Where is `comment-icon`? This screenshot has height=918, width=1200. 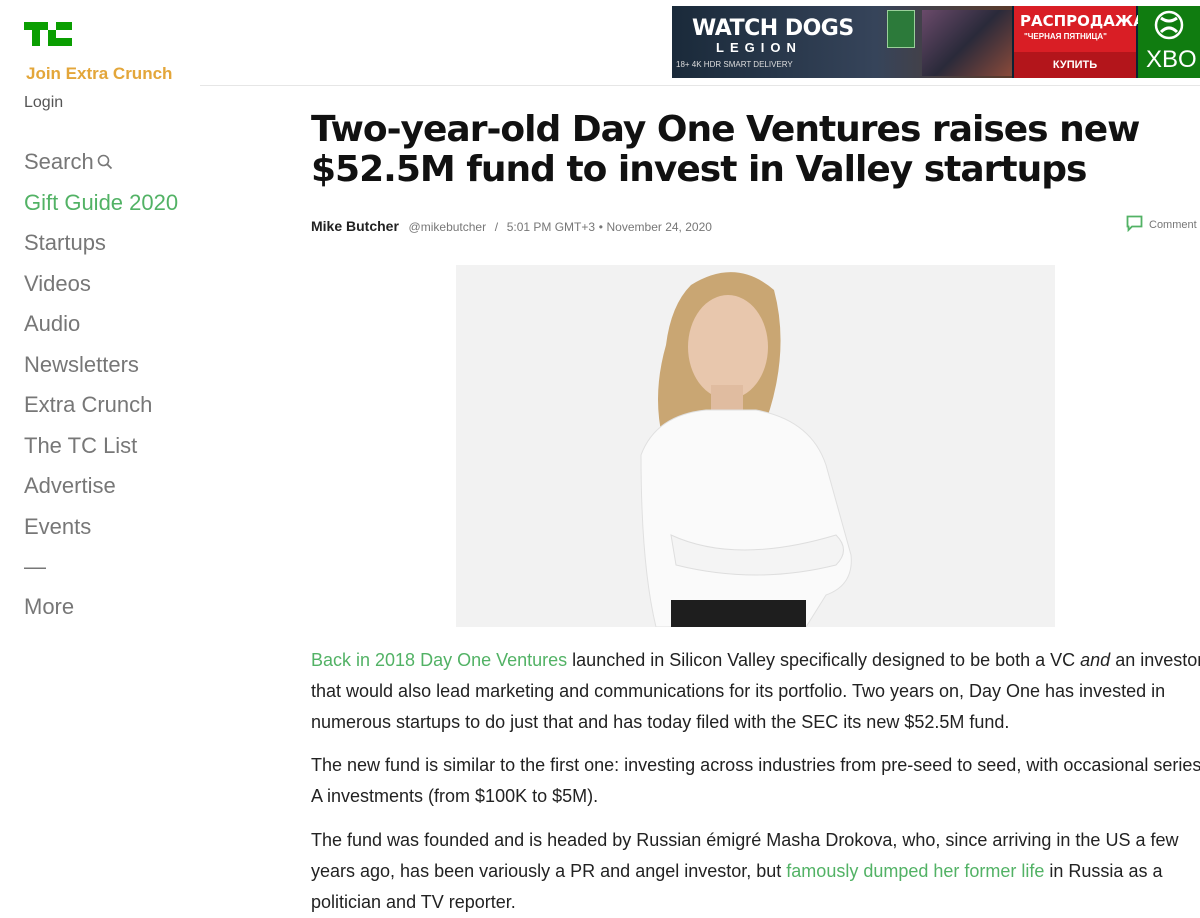 comment-icon is located at coordinates (1134, 225).